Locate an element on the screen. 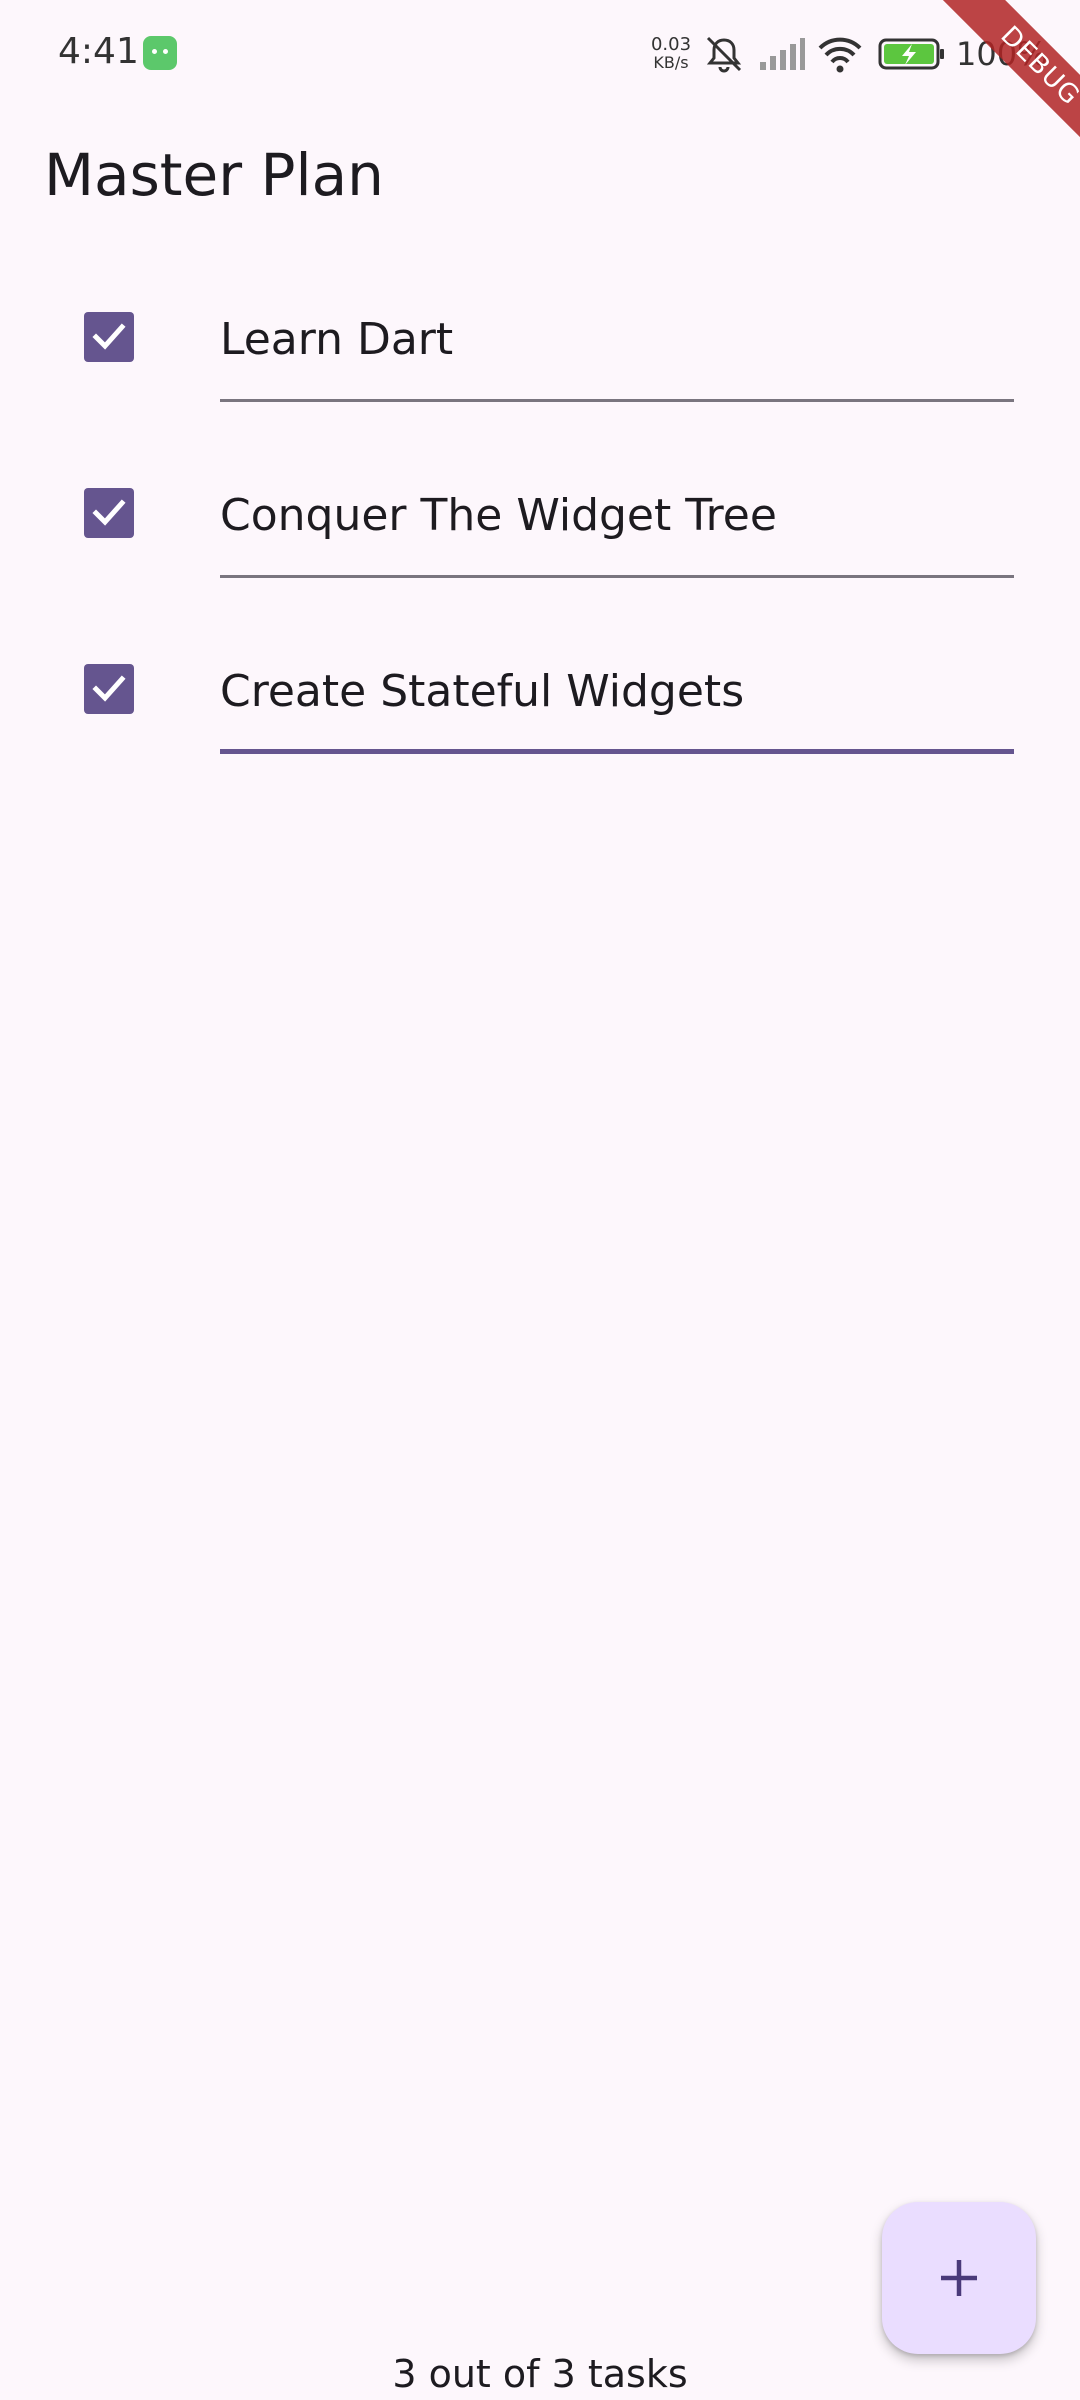 The width and height of the screenshot is (1080, 2400). task-description-text: Conquer The Widget Tree is located at coordinates (498, 515).